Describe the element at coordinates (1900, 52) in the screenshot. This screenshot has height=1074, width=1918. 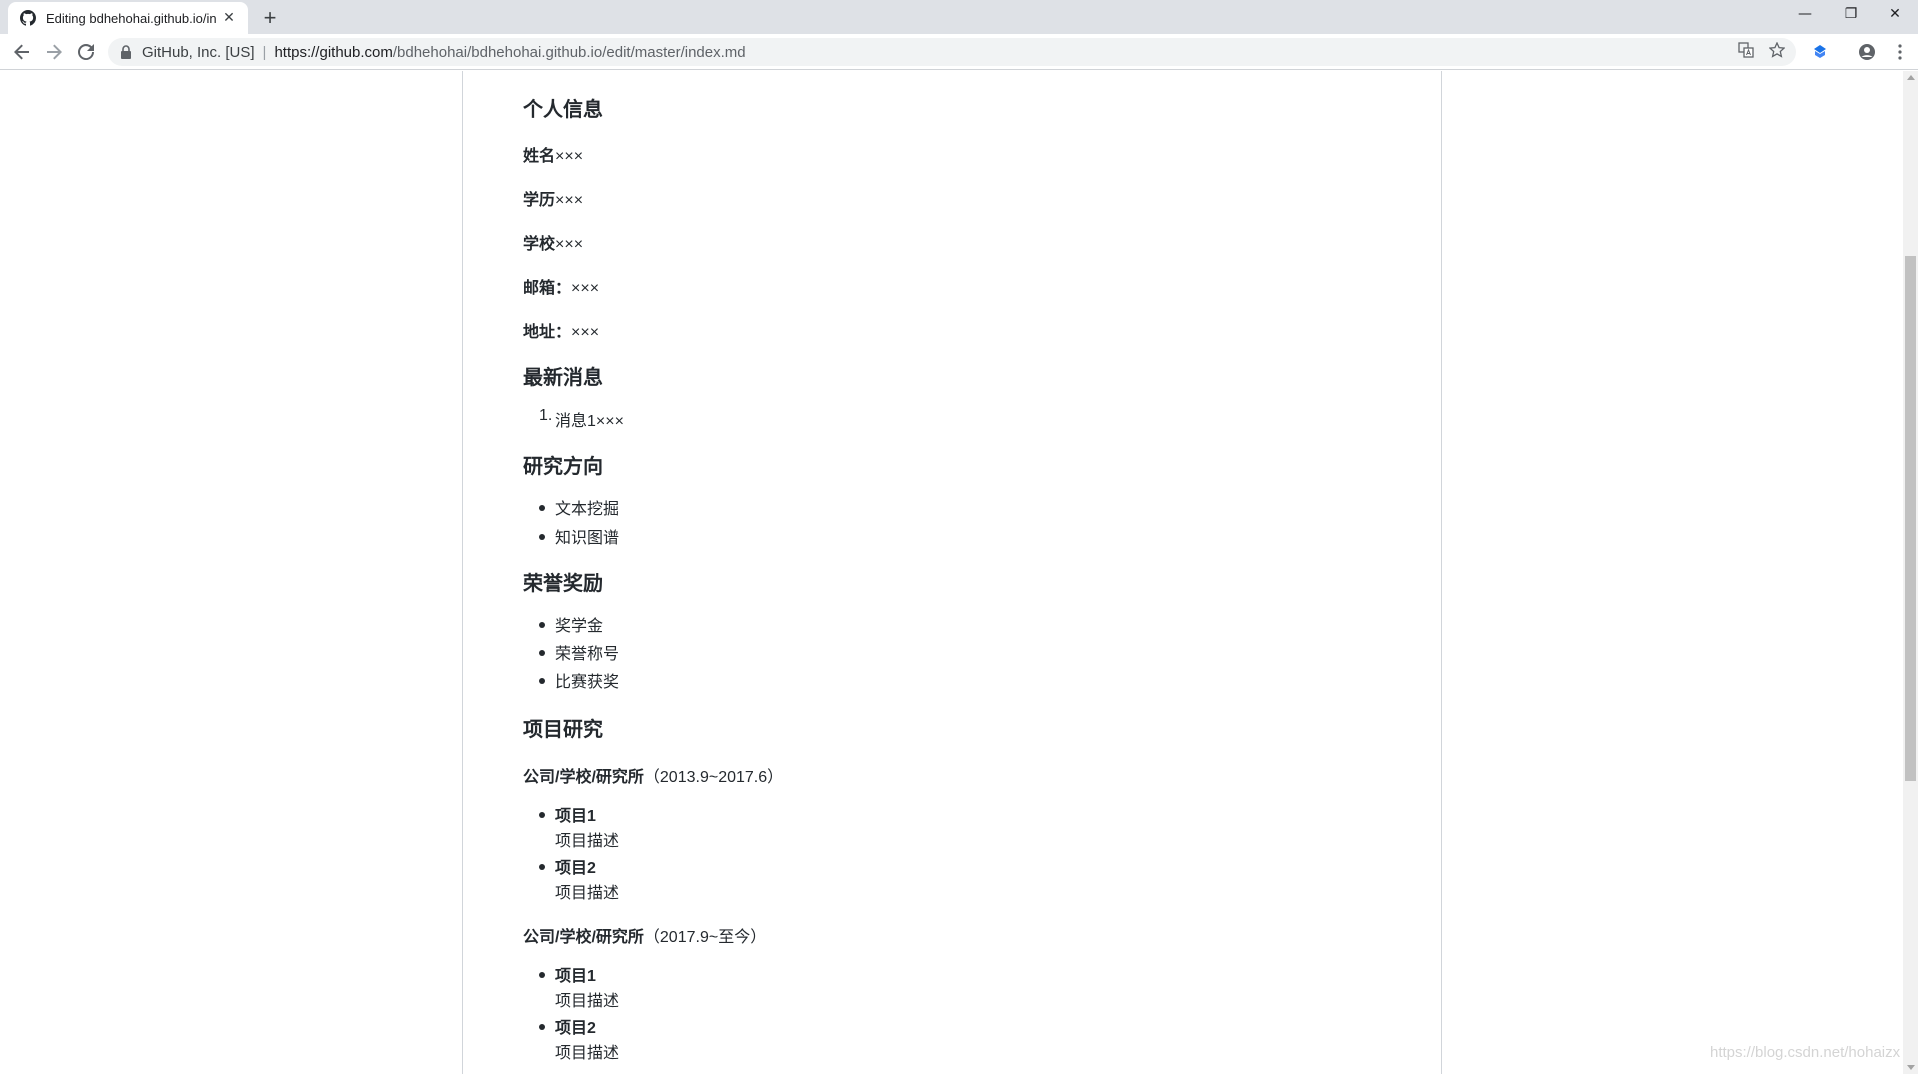
I see `menu-kebab-icon` at that location.